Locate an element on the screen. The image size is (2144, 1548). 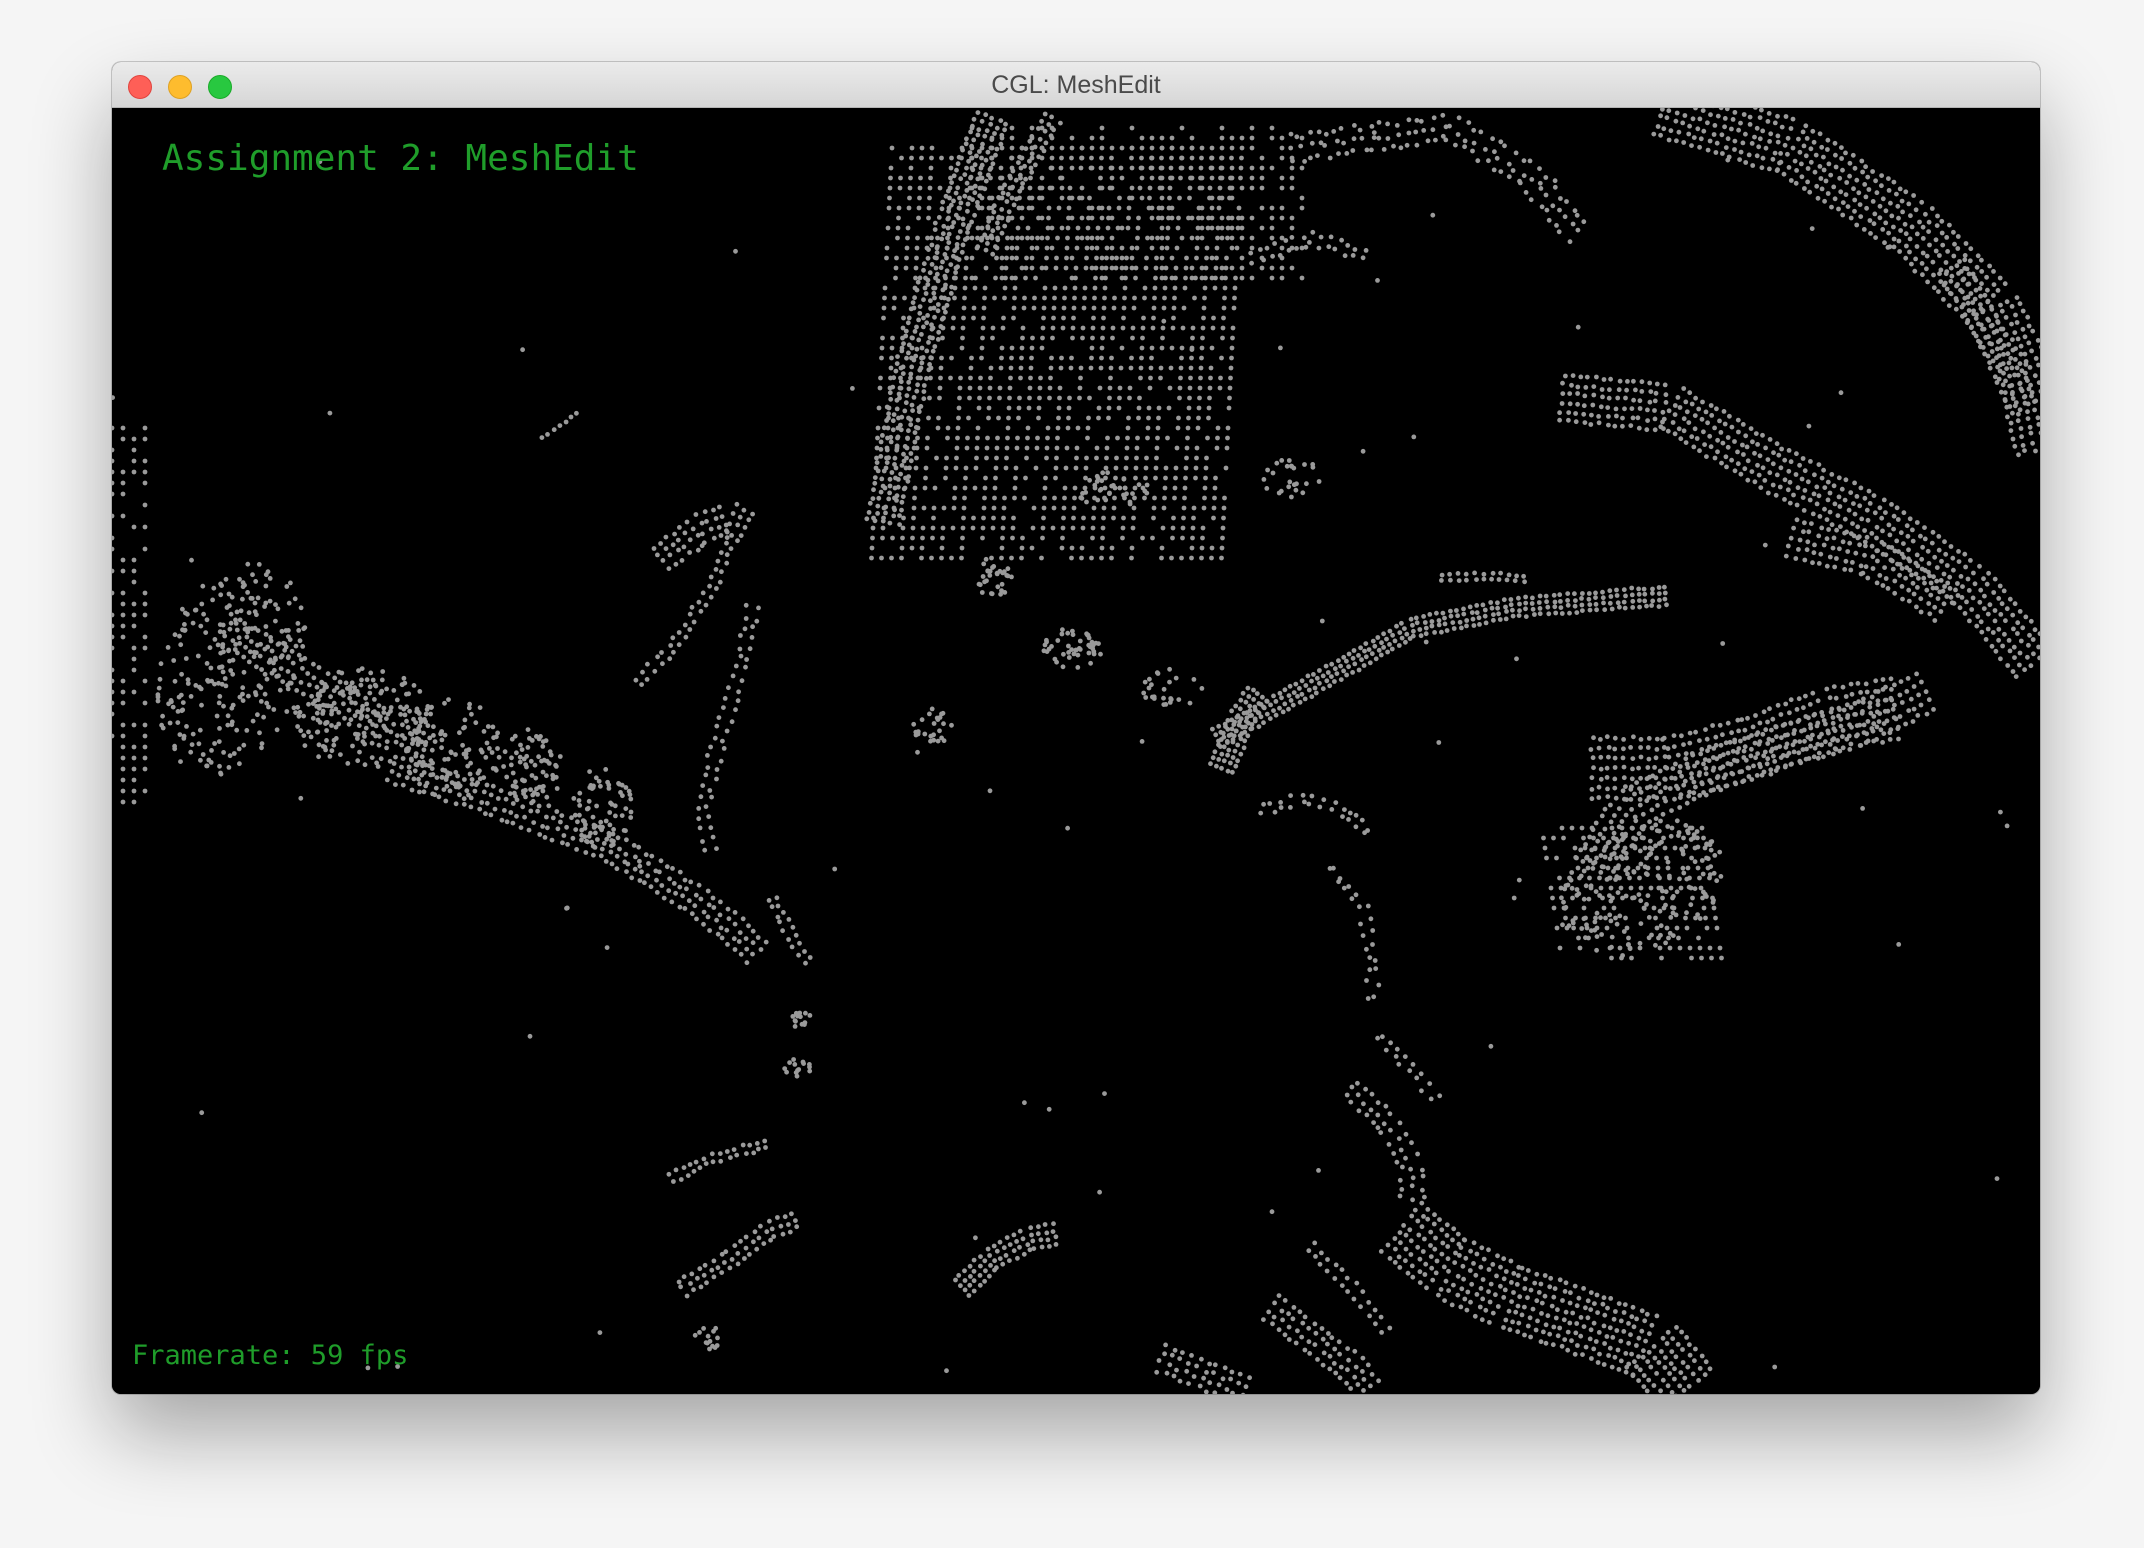
title-bar: CGL: MeshEdit is located at coordinates (1076, 85).